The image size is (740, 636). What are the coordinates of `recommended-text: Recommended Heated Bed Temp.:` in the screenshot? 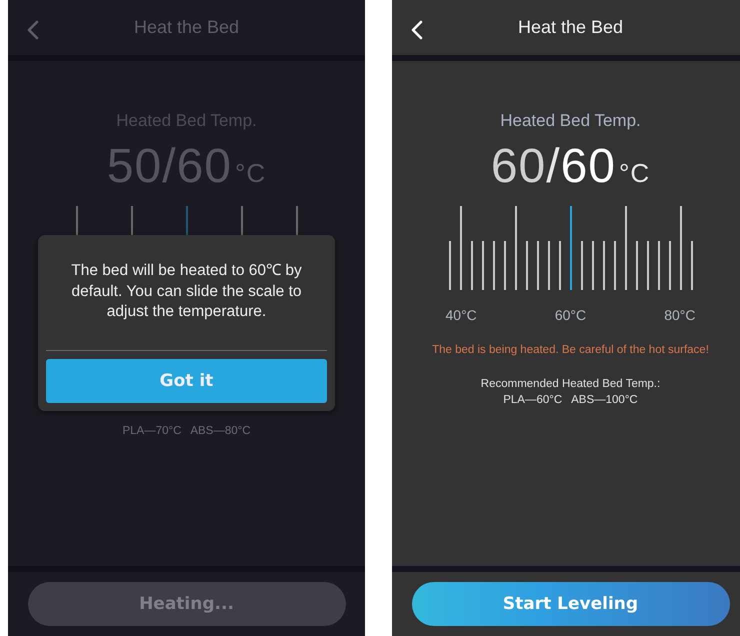 It's located at (570, 384).